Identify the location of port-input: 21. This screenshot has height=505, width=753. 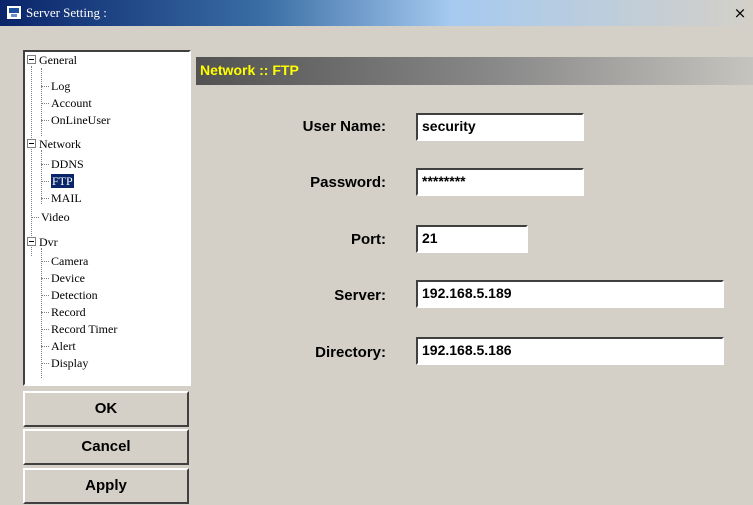
(472, 239).